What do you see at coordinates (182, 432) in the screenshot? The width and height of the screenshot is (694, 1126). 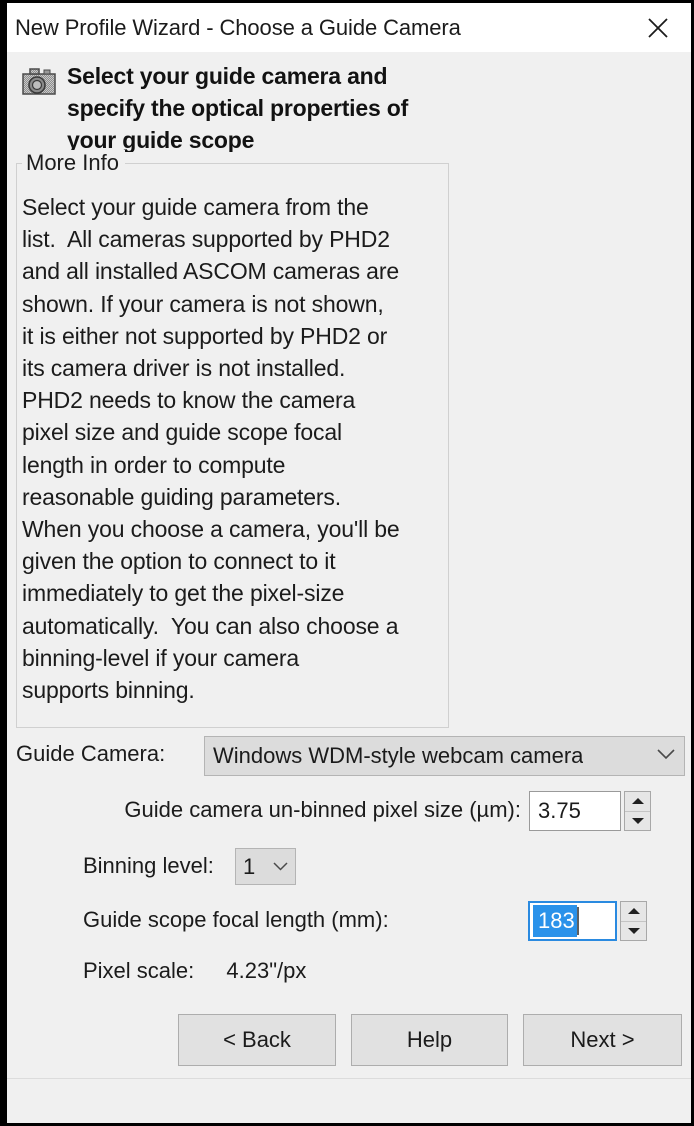 I see `more-info-line: pixel size and guide scope focal` at bounding box center [182, 432].